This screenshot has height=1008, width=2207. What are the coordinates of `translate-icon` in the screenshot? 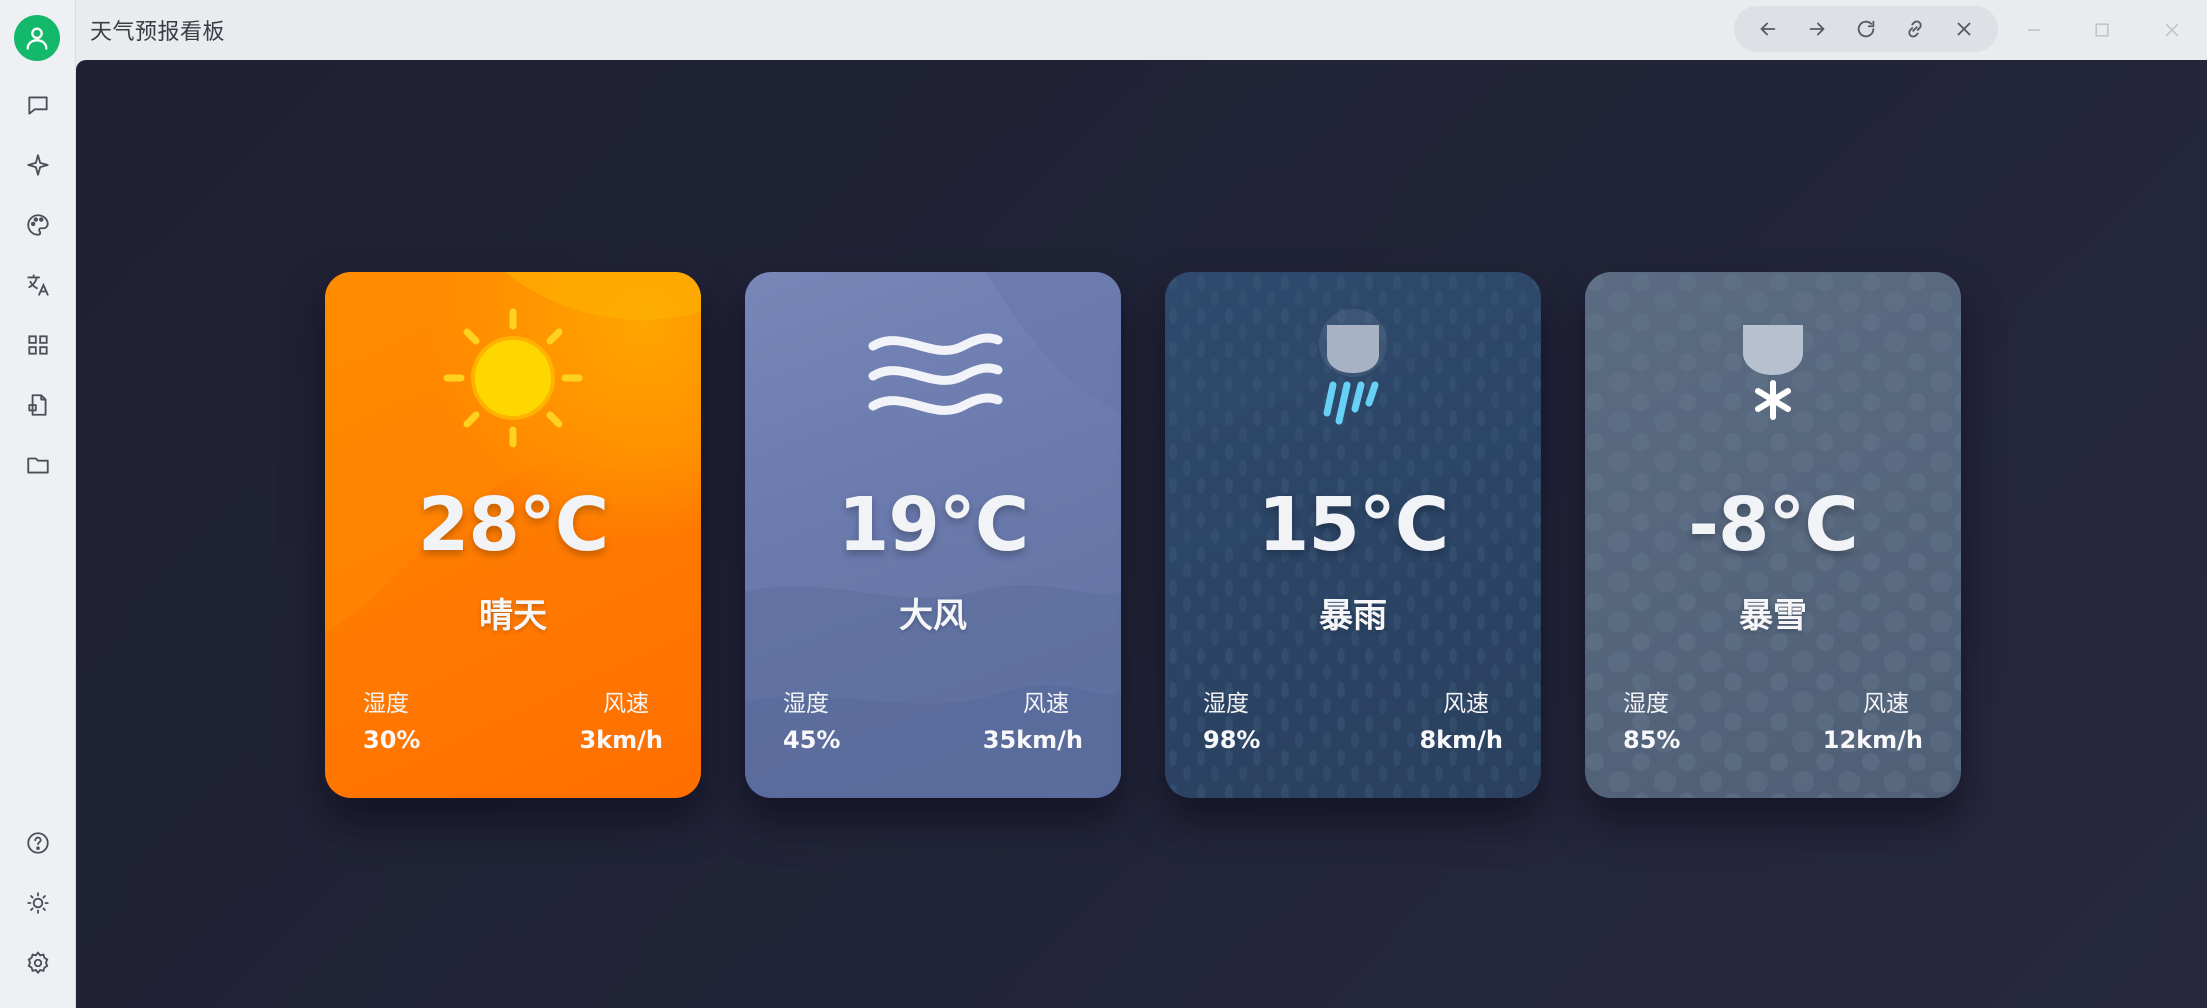 It's located at (38, 285).